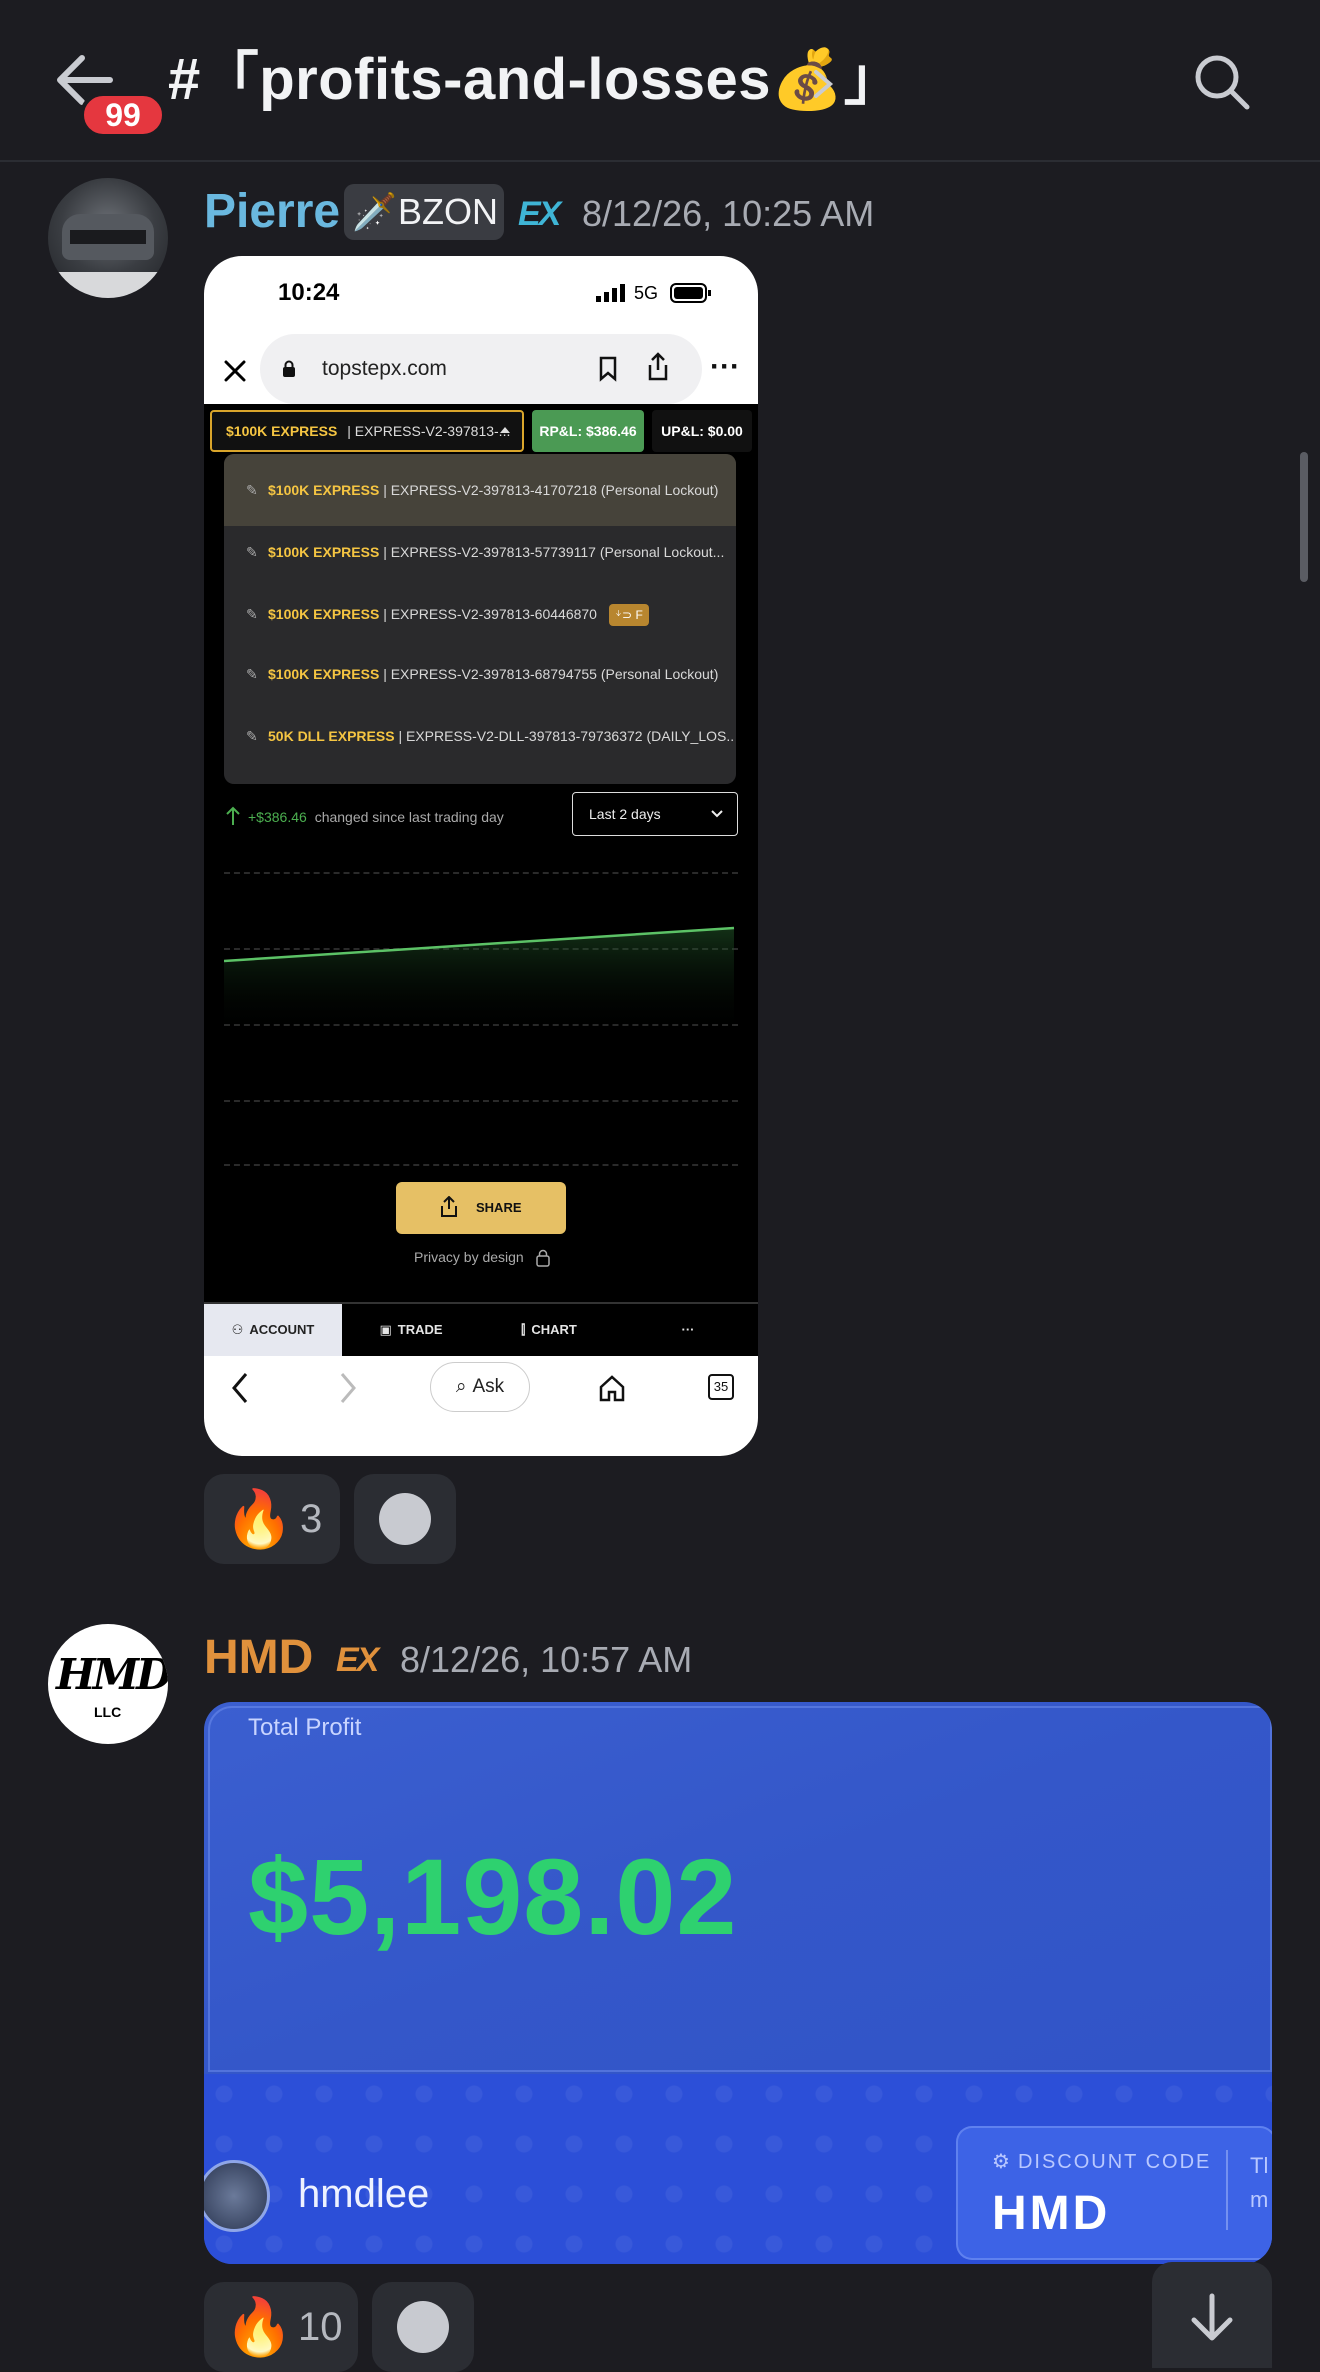  What do you see at coordinates (728, 213) in the screenshot?
I see `timestamp: 8/12/26, 10:25 AM` at bounding box center [728, 213].